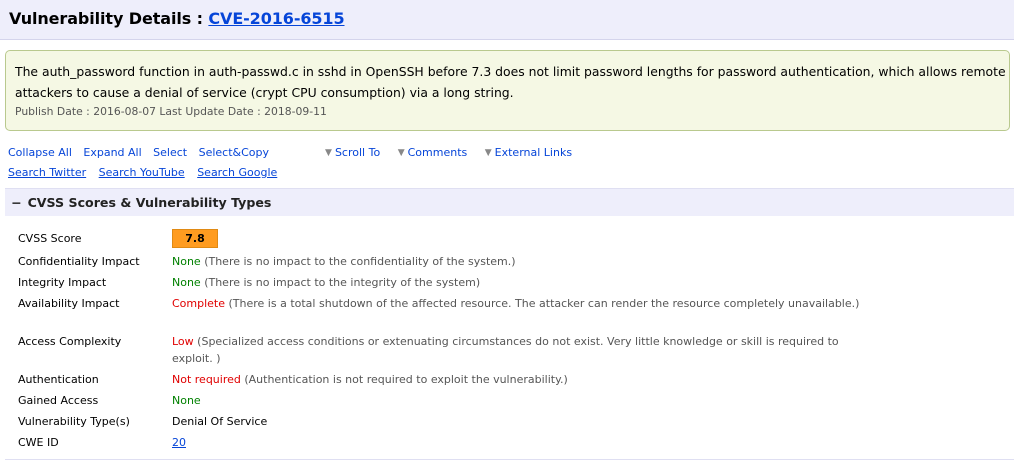 Image resolution: width=1014 pixels, height=462 pixels. What do you see at coordinates (357, 152) in the screenshot?
I see `scroll-to-label: Scroll To` at bounding box center [357, 152].